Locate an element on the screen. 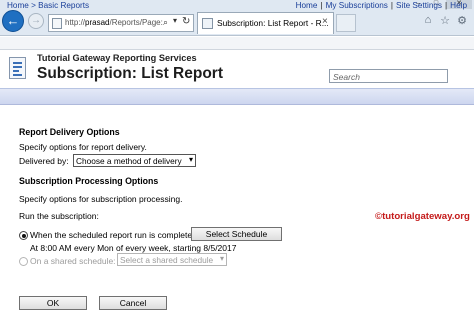 This screenshot has height=315, width=474. delivered-by-value: Choose a method of delivery is located at coordinates (129, 161).